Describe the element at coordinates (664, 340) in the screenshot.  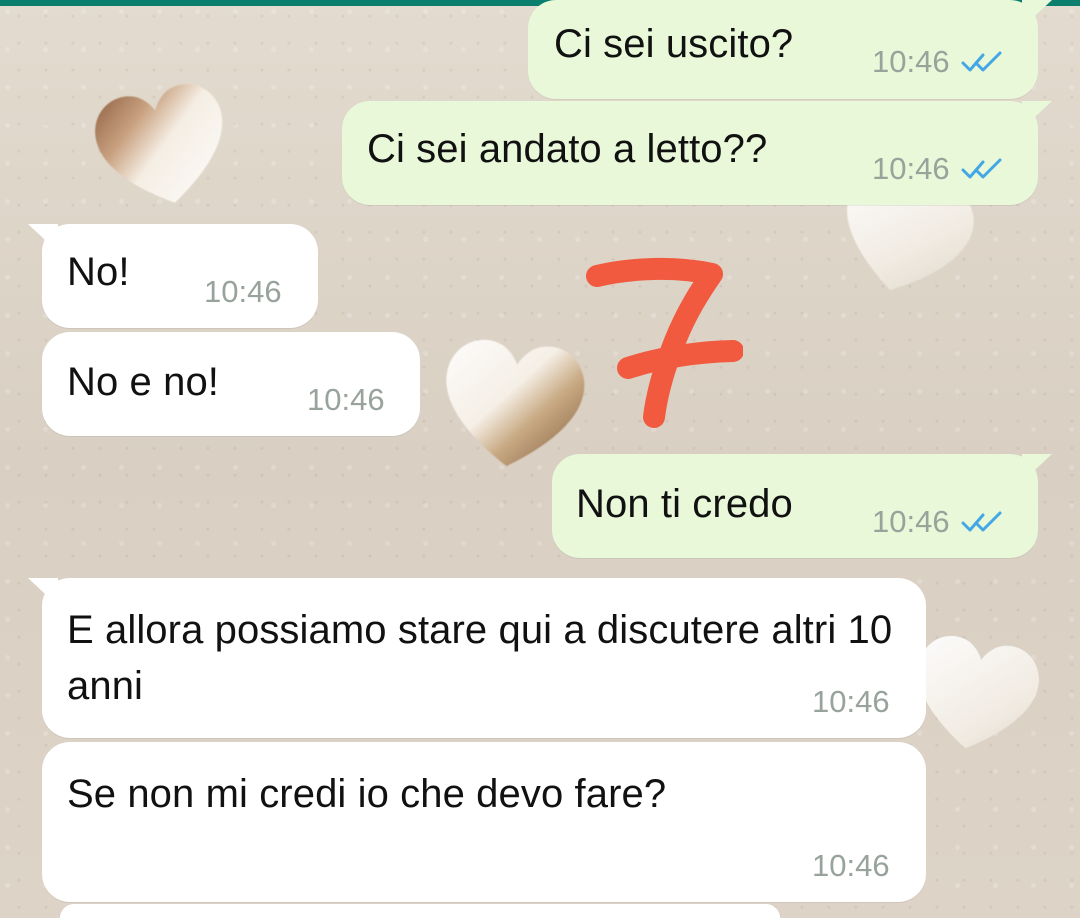
I see `annotation-seven` at that location.